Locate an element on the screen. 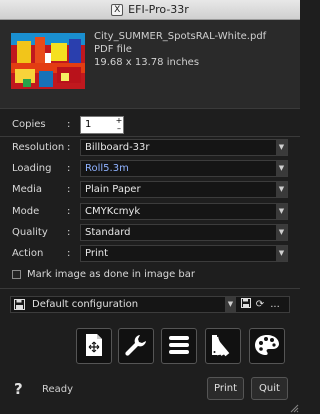 The image size is (320, 414). action-row: Action : Print ▼ is located at coordinates (150, 254).